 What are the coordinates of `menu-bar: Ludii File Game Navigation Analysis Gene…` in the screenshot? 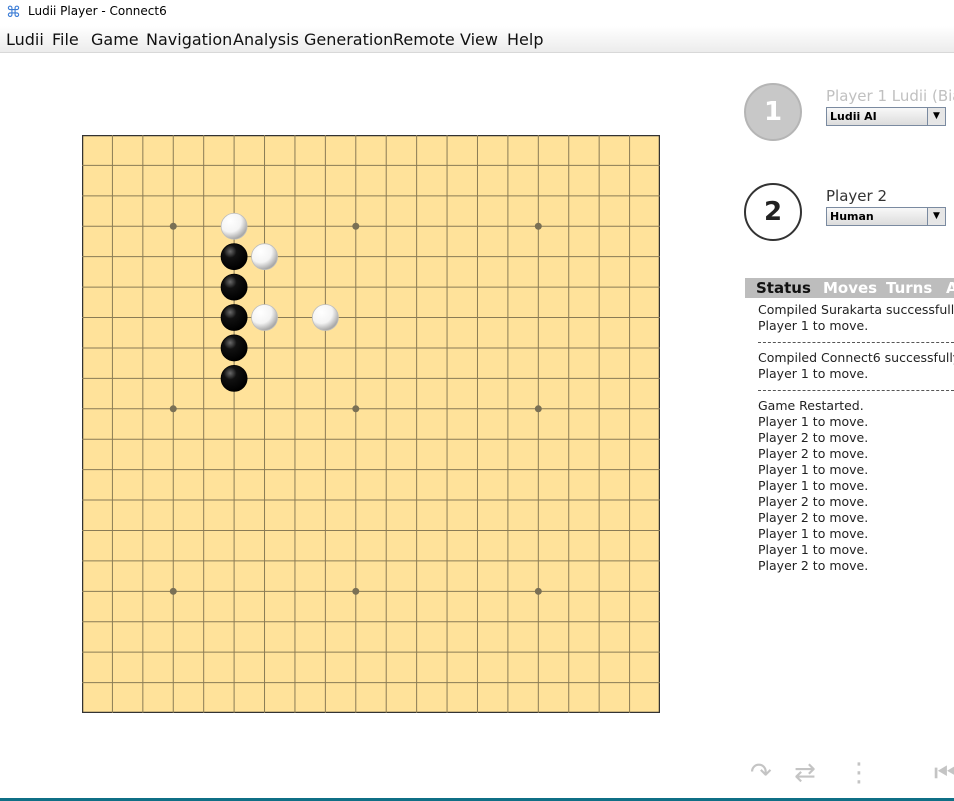 It's located at (477, 39).